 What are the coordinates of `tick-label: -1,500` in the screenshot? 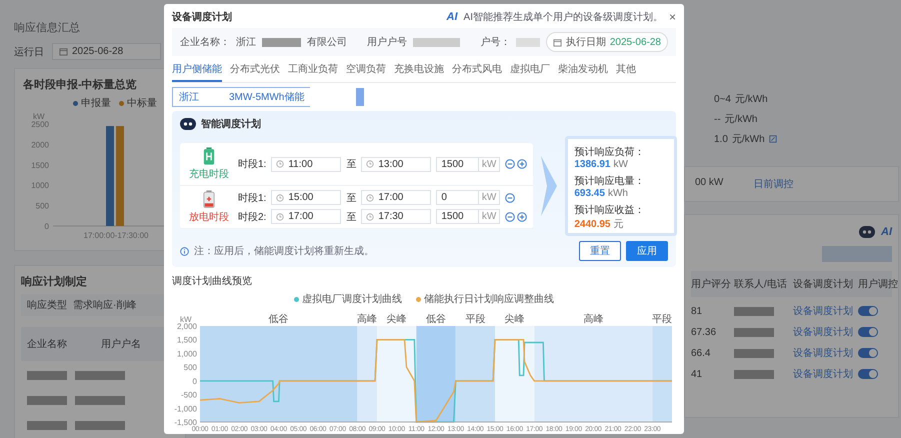 It's located at (185, 422).